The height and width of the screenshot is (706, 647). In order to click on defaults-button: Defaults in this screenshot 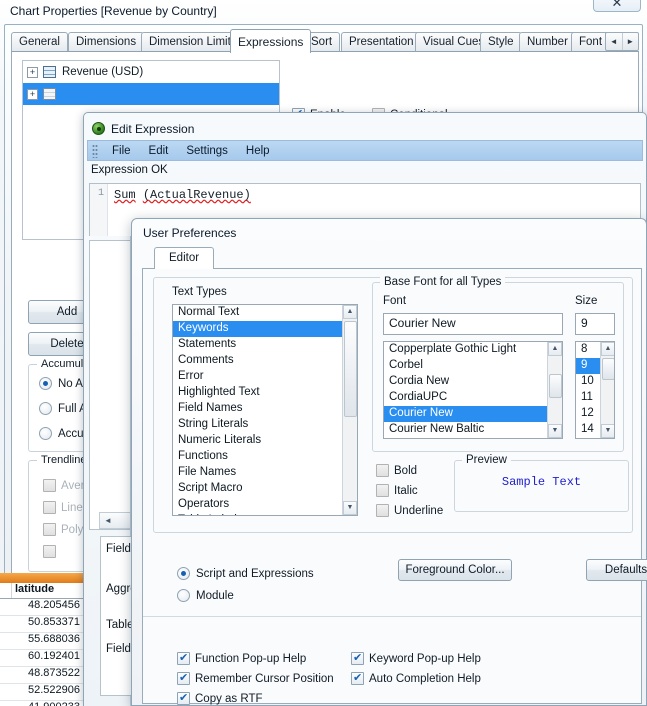, I will do `click(616, 570)`.